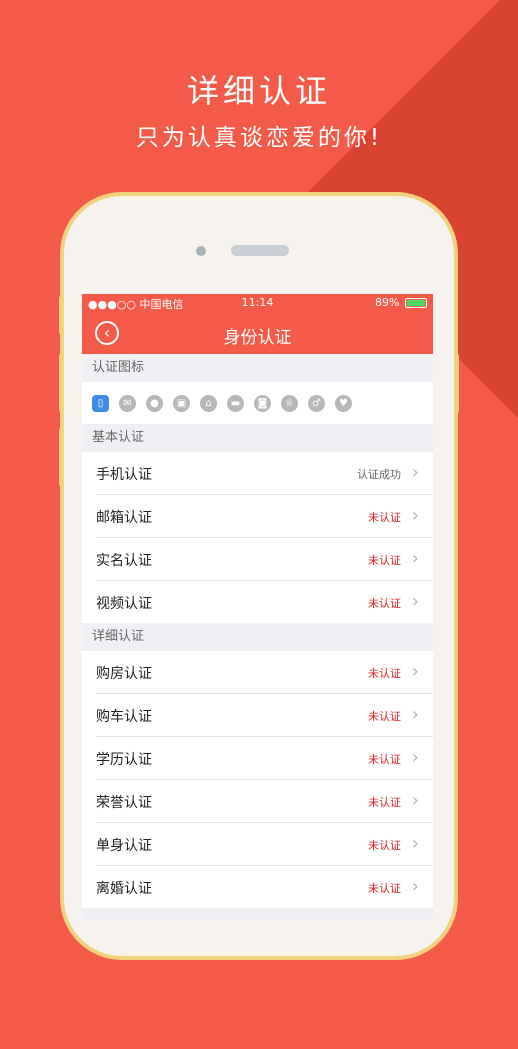 The image size is (518, 1049). Describe the element at coordinates (343, 403) in the screenshot. I see `divorce-icon: ♥` at that location.